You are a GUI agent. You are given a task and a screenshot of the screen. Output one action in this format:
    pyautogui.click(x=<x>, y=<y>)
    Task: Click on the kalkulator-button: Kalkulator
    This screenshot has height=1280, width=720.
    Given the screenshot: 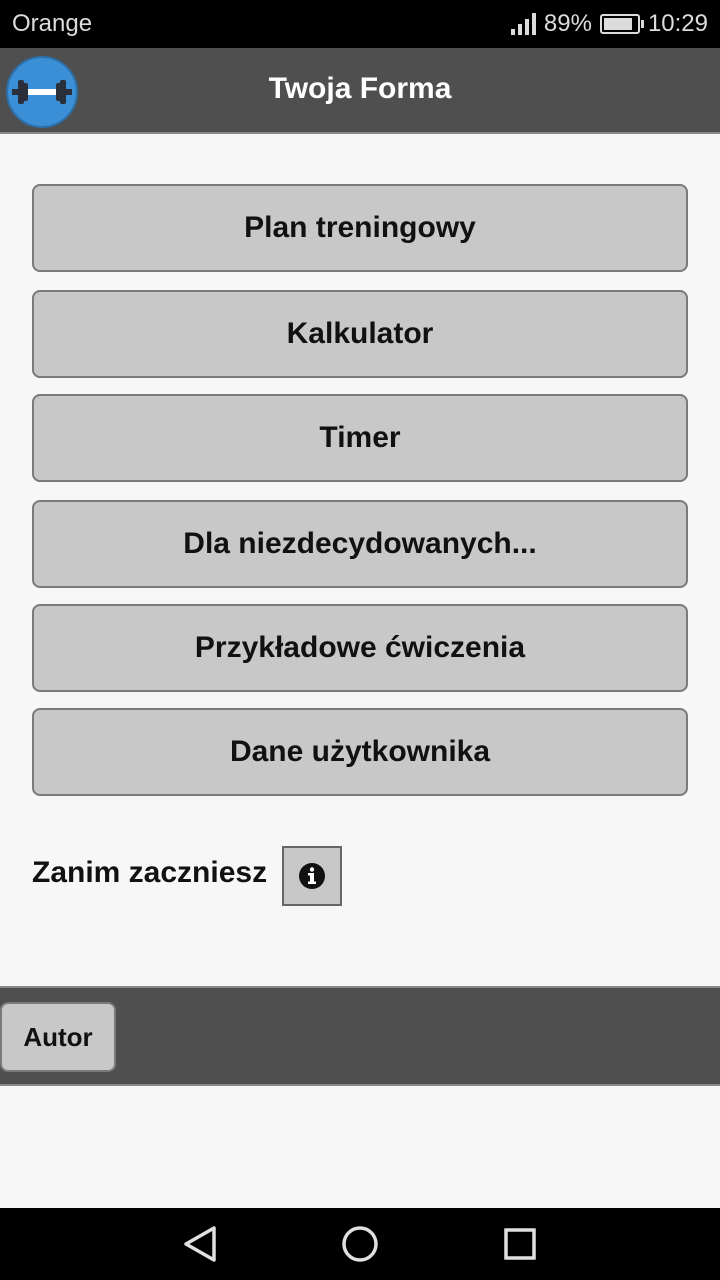 What is the action you would take?
    pyautogui.click(x=360, y=334)
    